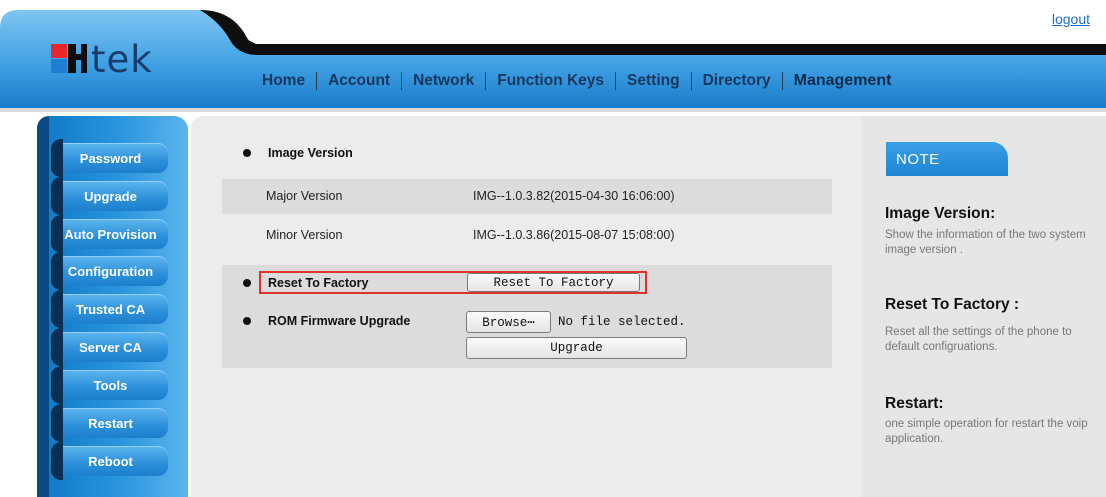  What do you see at coordinates (576, 348) in the screenshot?
I see `upgrade-button: Upgrade` at bounding box center [576, 348].